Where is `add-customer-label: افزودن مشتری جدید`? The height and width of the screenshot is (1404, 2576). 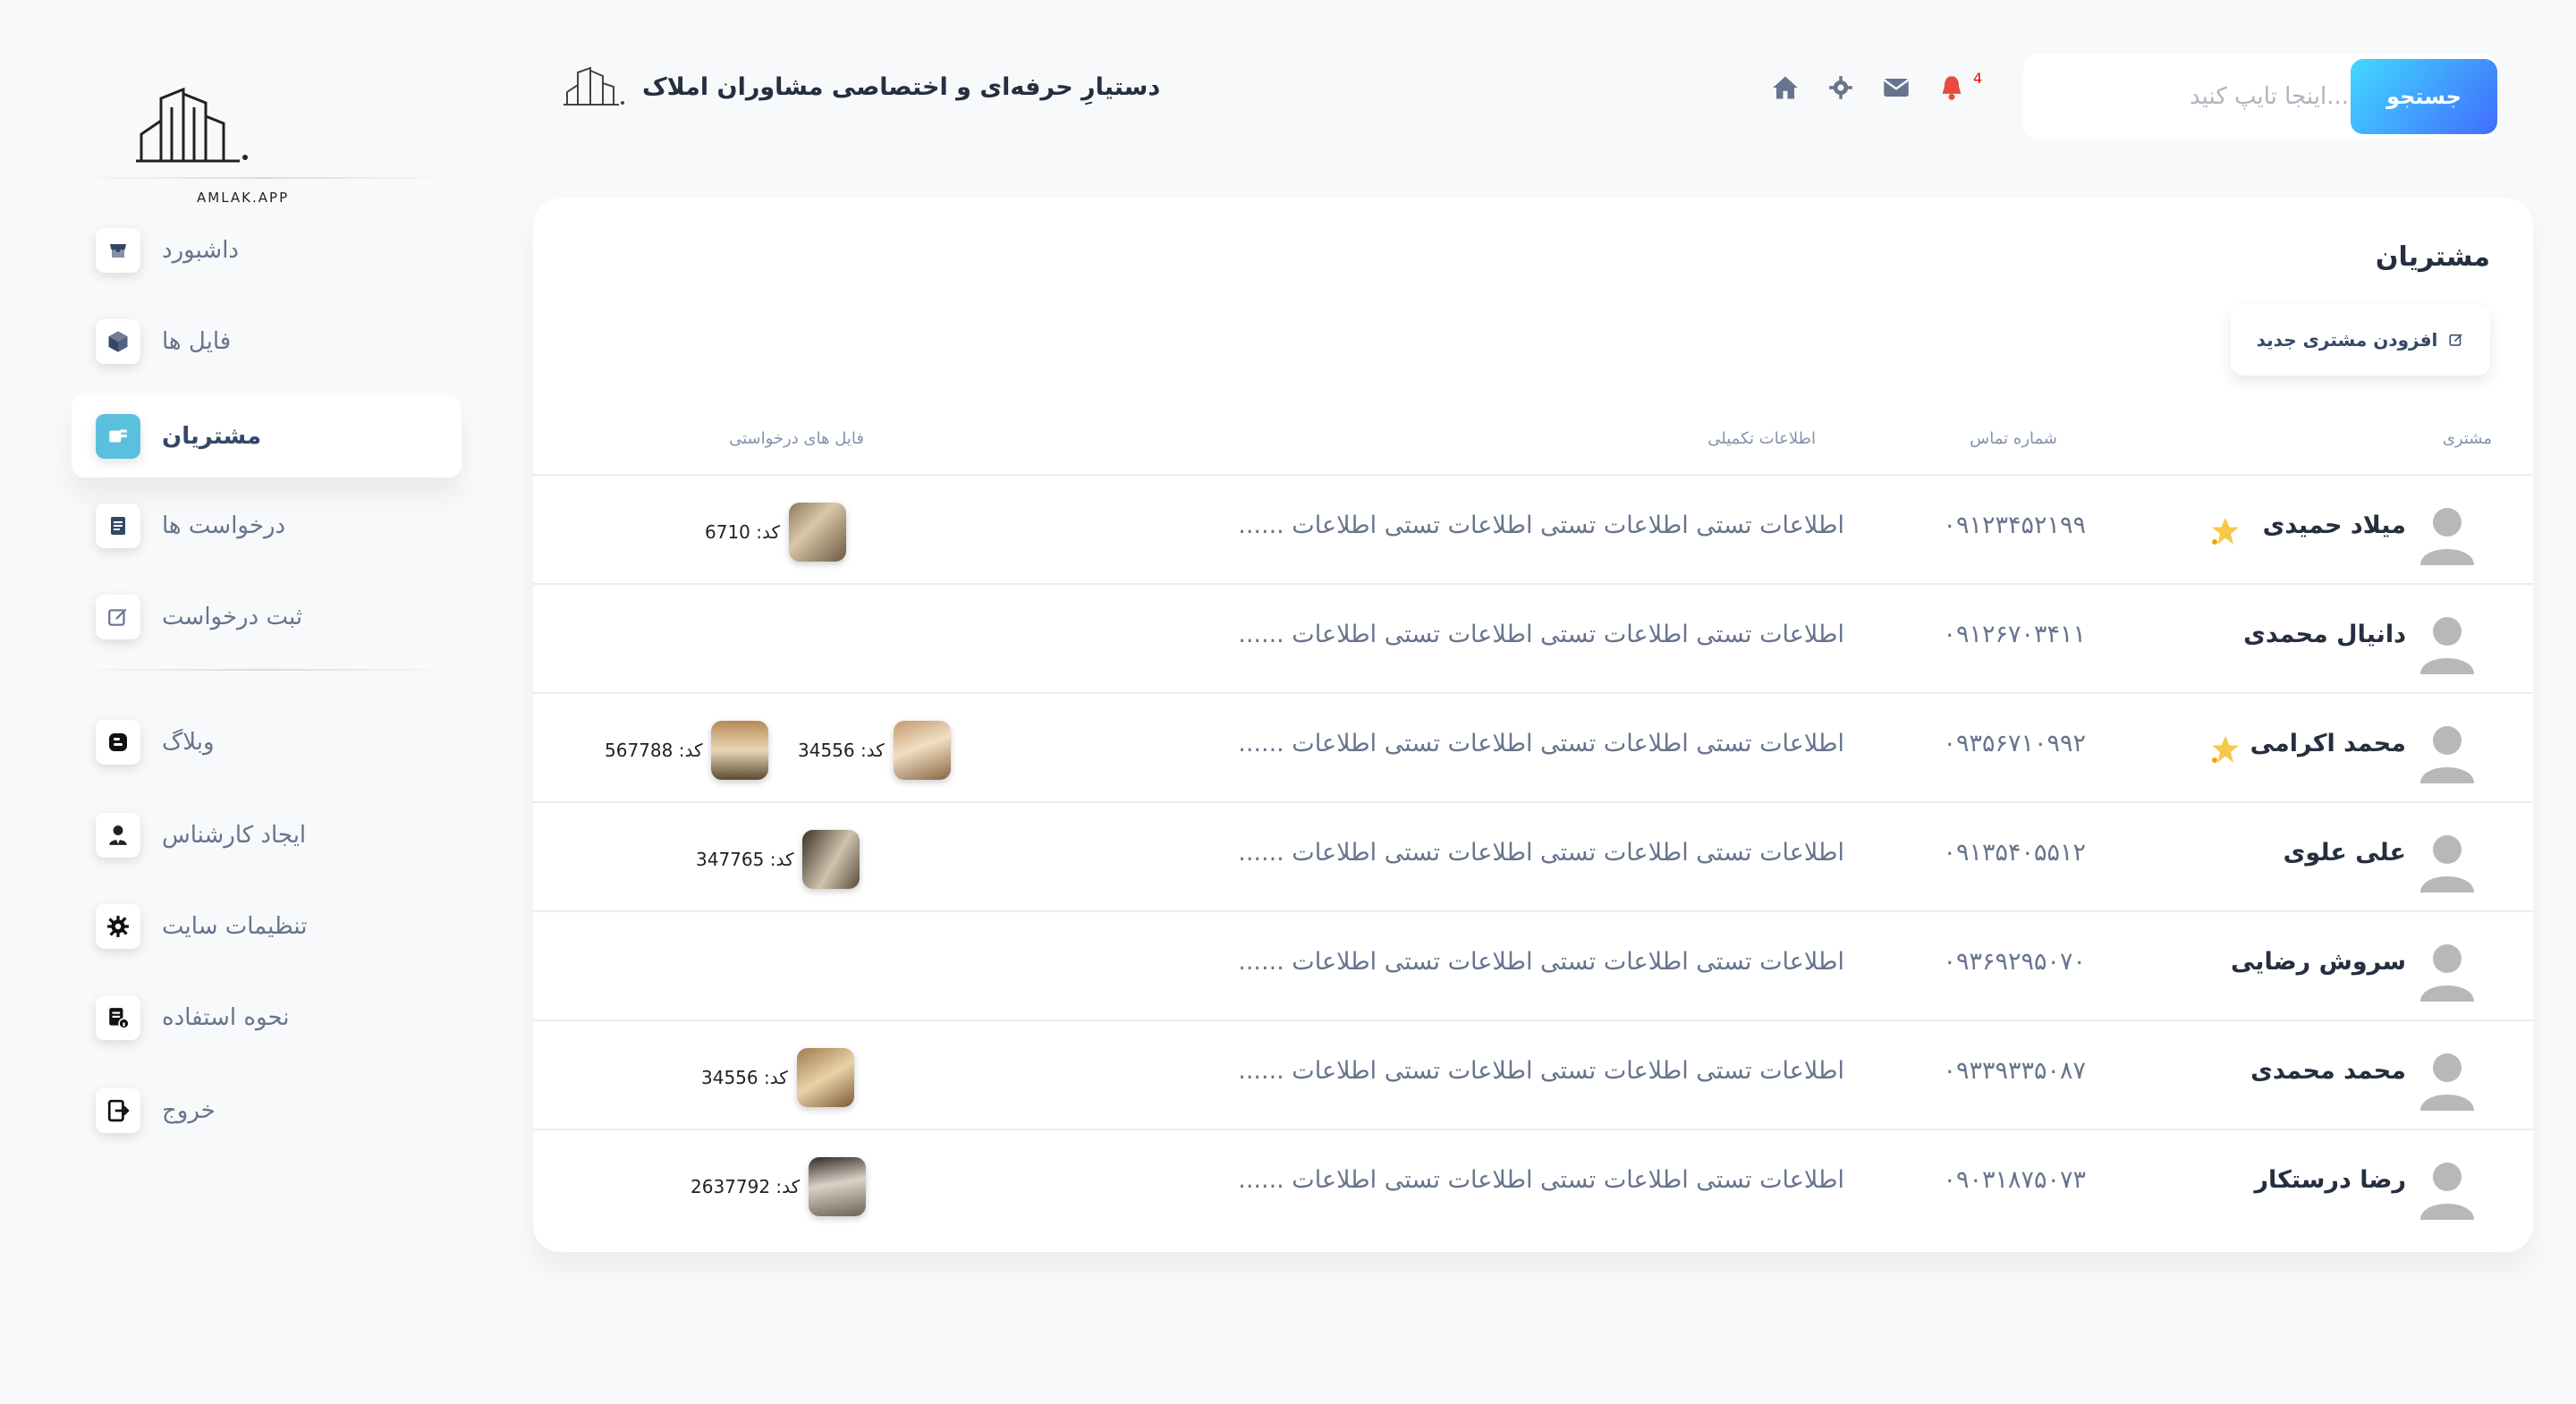
add-customer-label: افزودن مشتری جدید is located at coordinates (2347, 340).